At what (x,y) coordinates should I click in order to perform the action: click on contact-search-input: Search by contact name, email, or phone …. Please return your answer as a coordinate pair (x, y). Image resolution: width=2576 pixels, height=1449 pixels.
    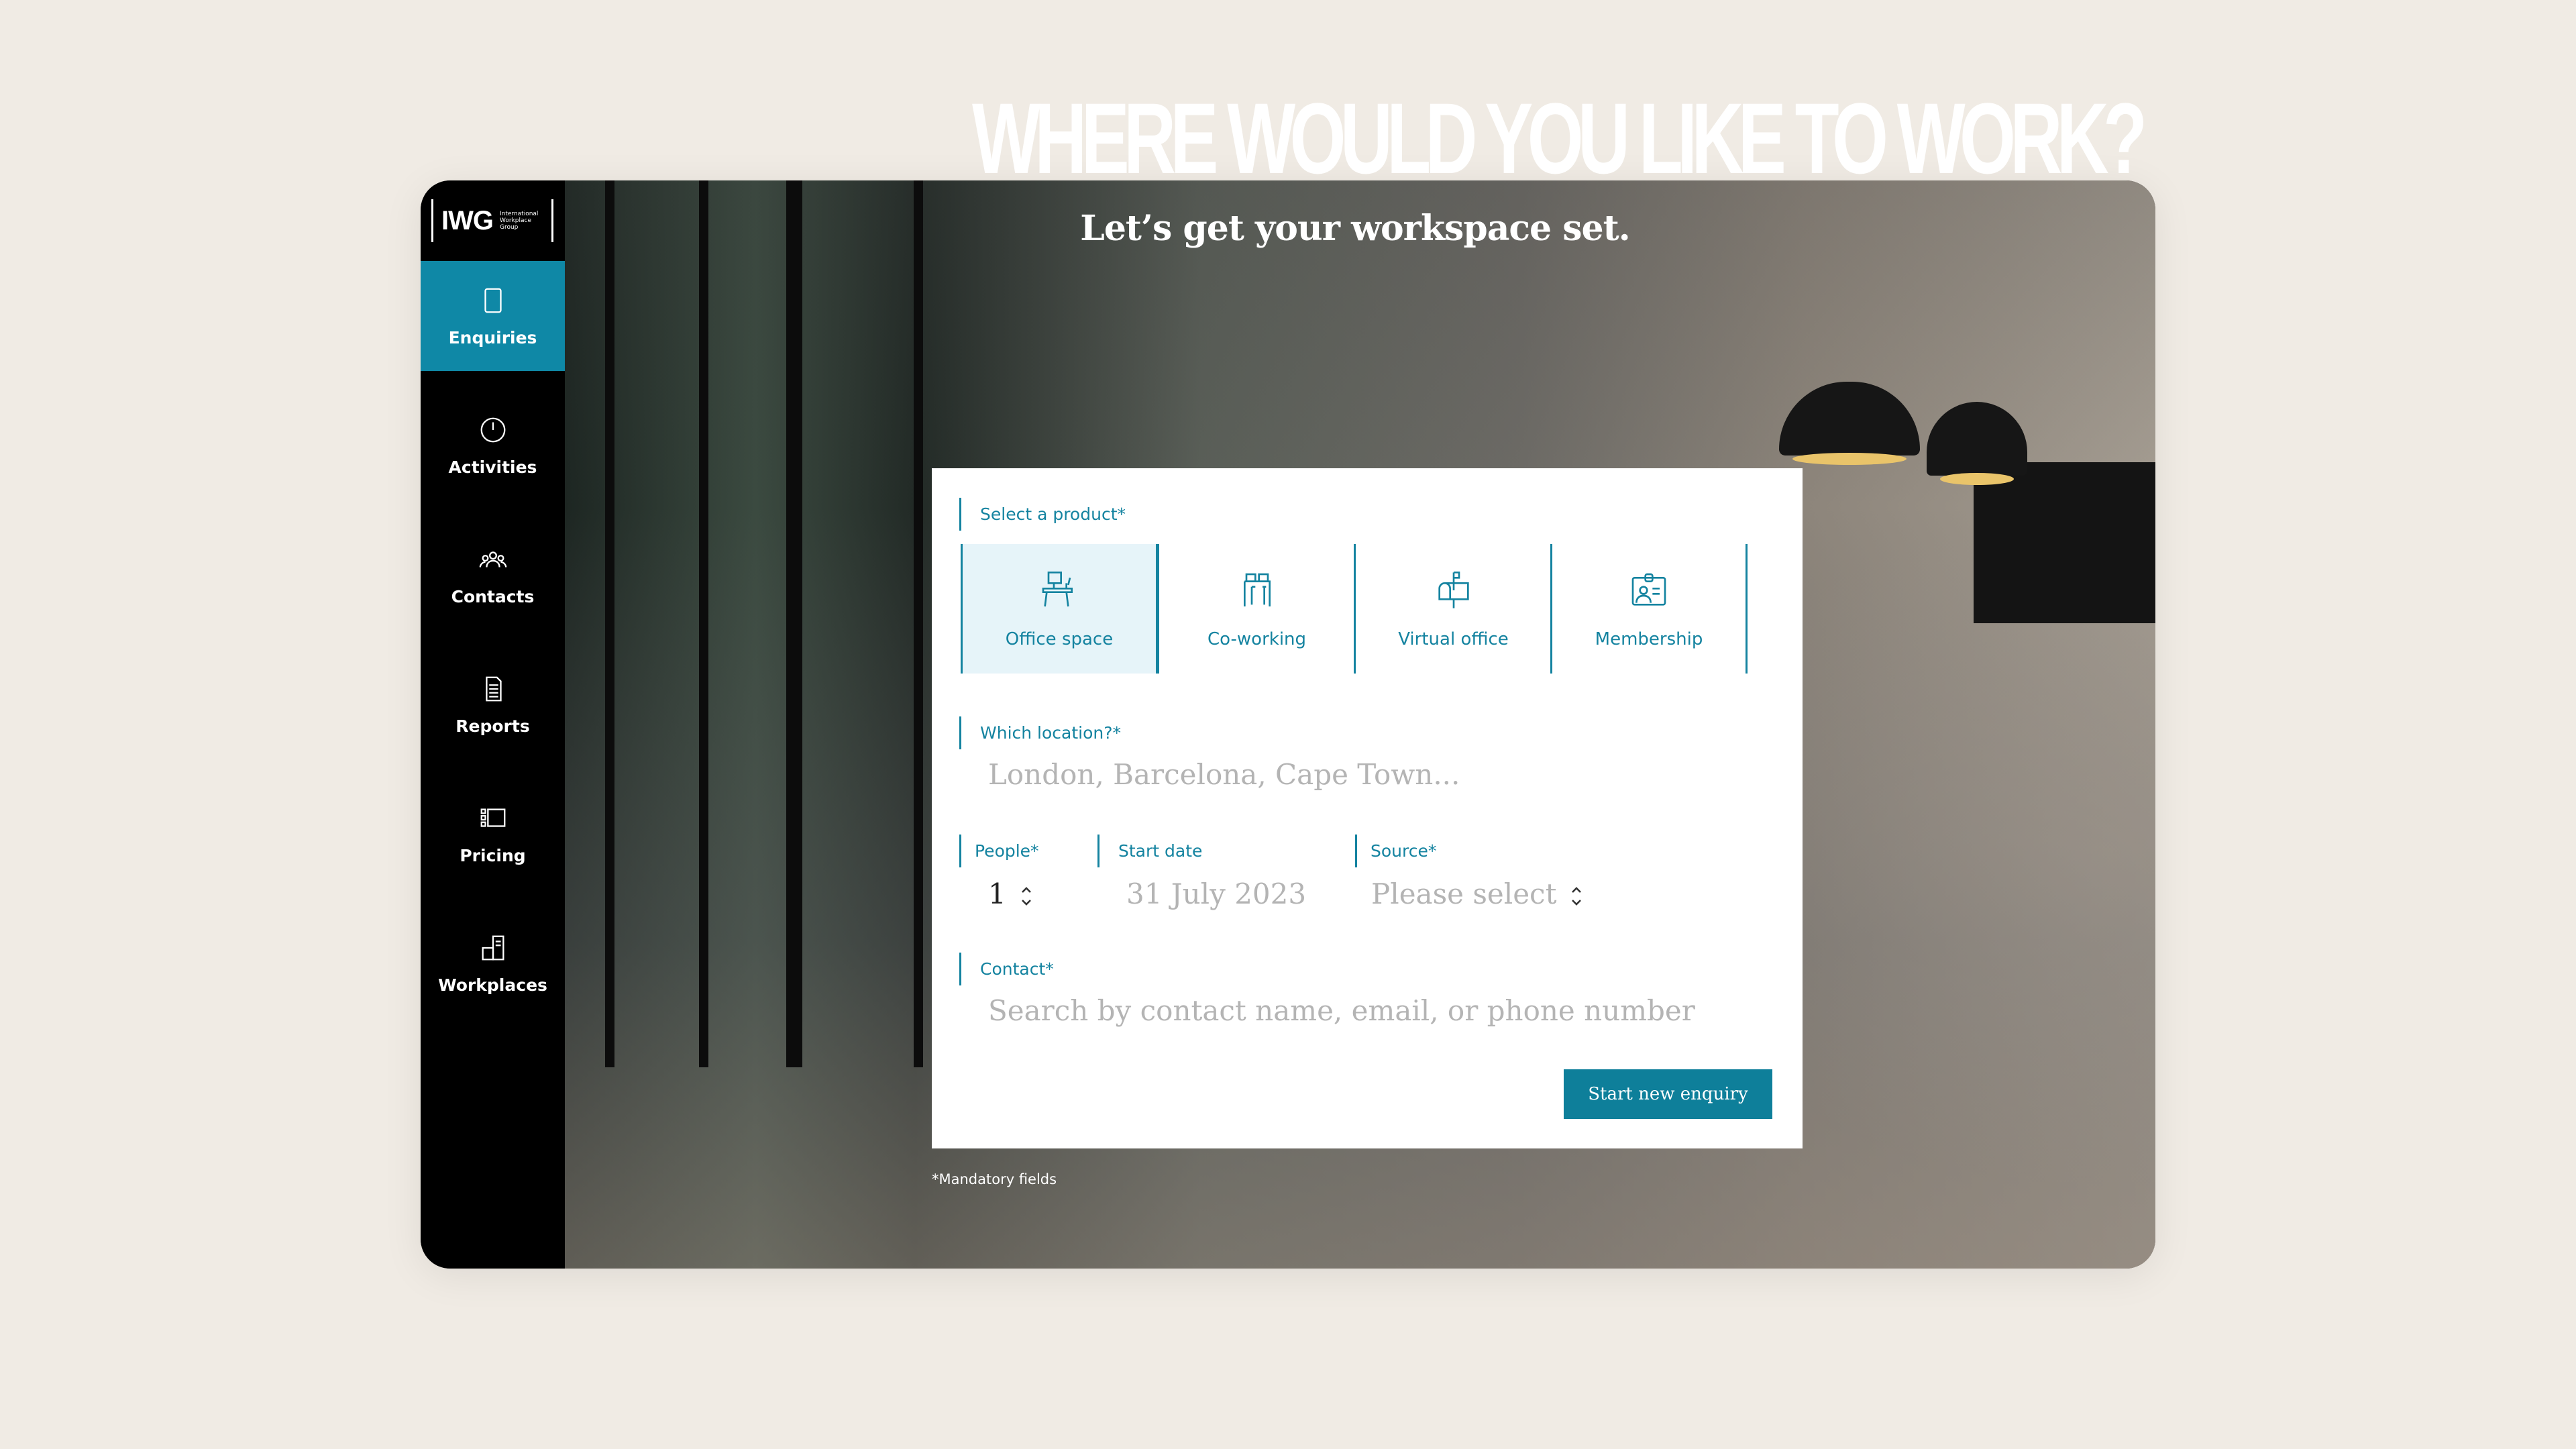
    Looking at the image, I should click on (1380, 1010).